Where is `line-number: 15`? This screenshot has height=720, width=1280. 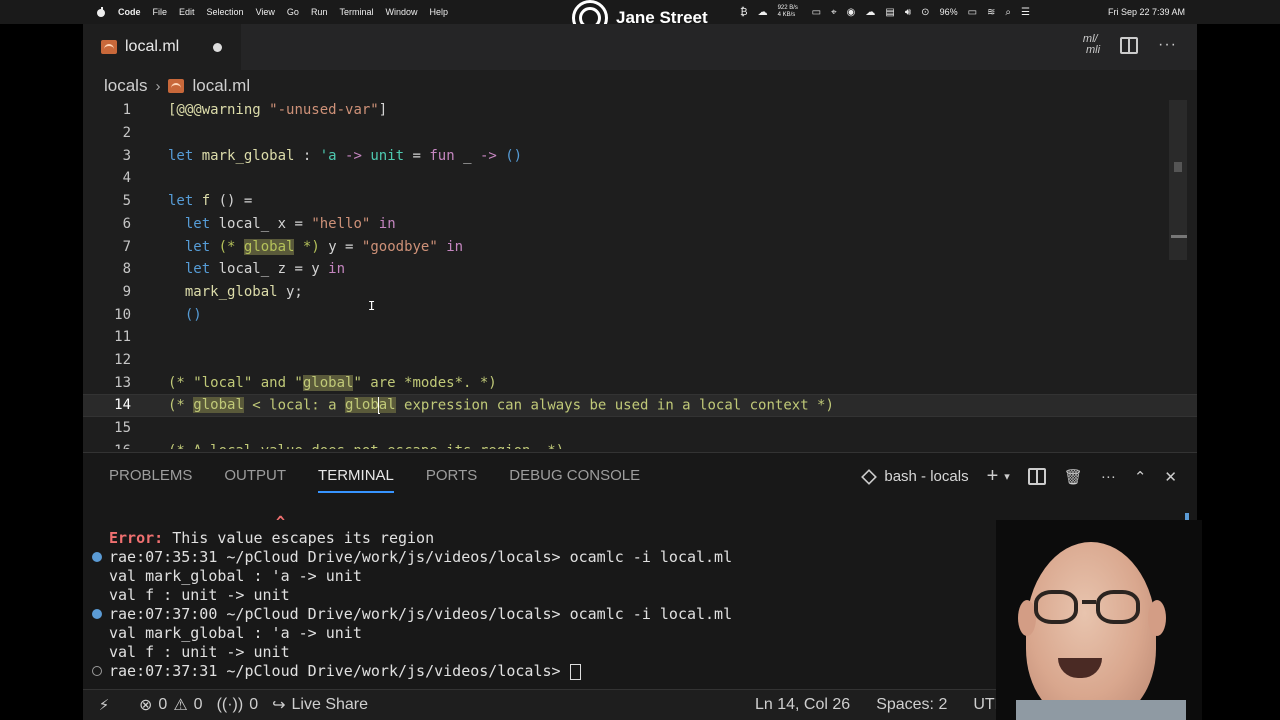
line-number: 15 is located at coordinates (122, 428).